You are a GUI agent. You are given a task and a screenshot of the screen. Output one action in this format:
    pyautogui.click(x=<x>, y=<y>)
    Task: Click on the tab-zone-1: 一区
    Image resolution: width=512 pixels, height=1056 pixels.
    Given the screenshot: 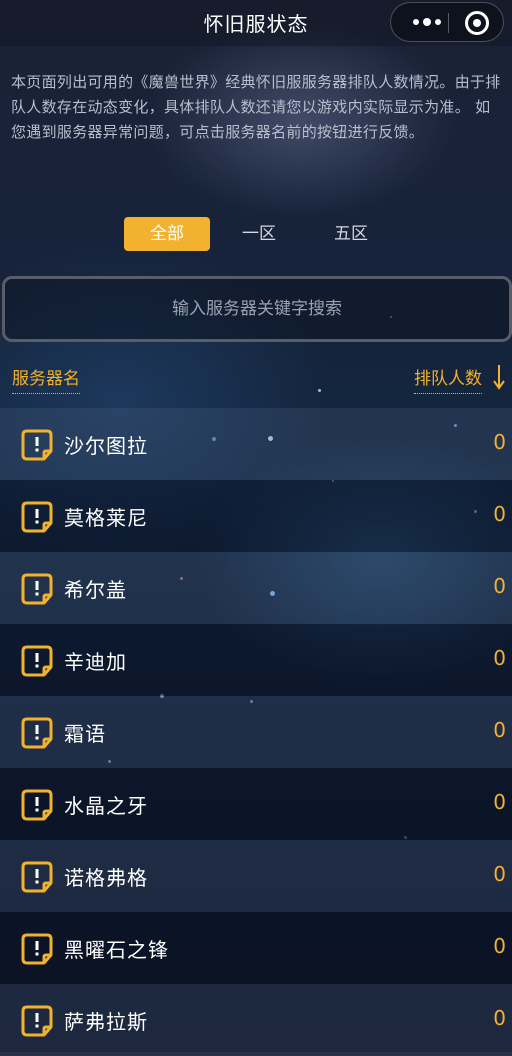 What is the action you would take?
    pyautogui.click(x=259, y=234)
    